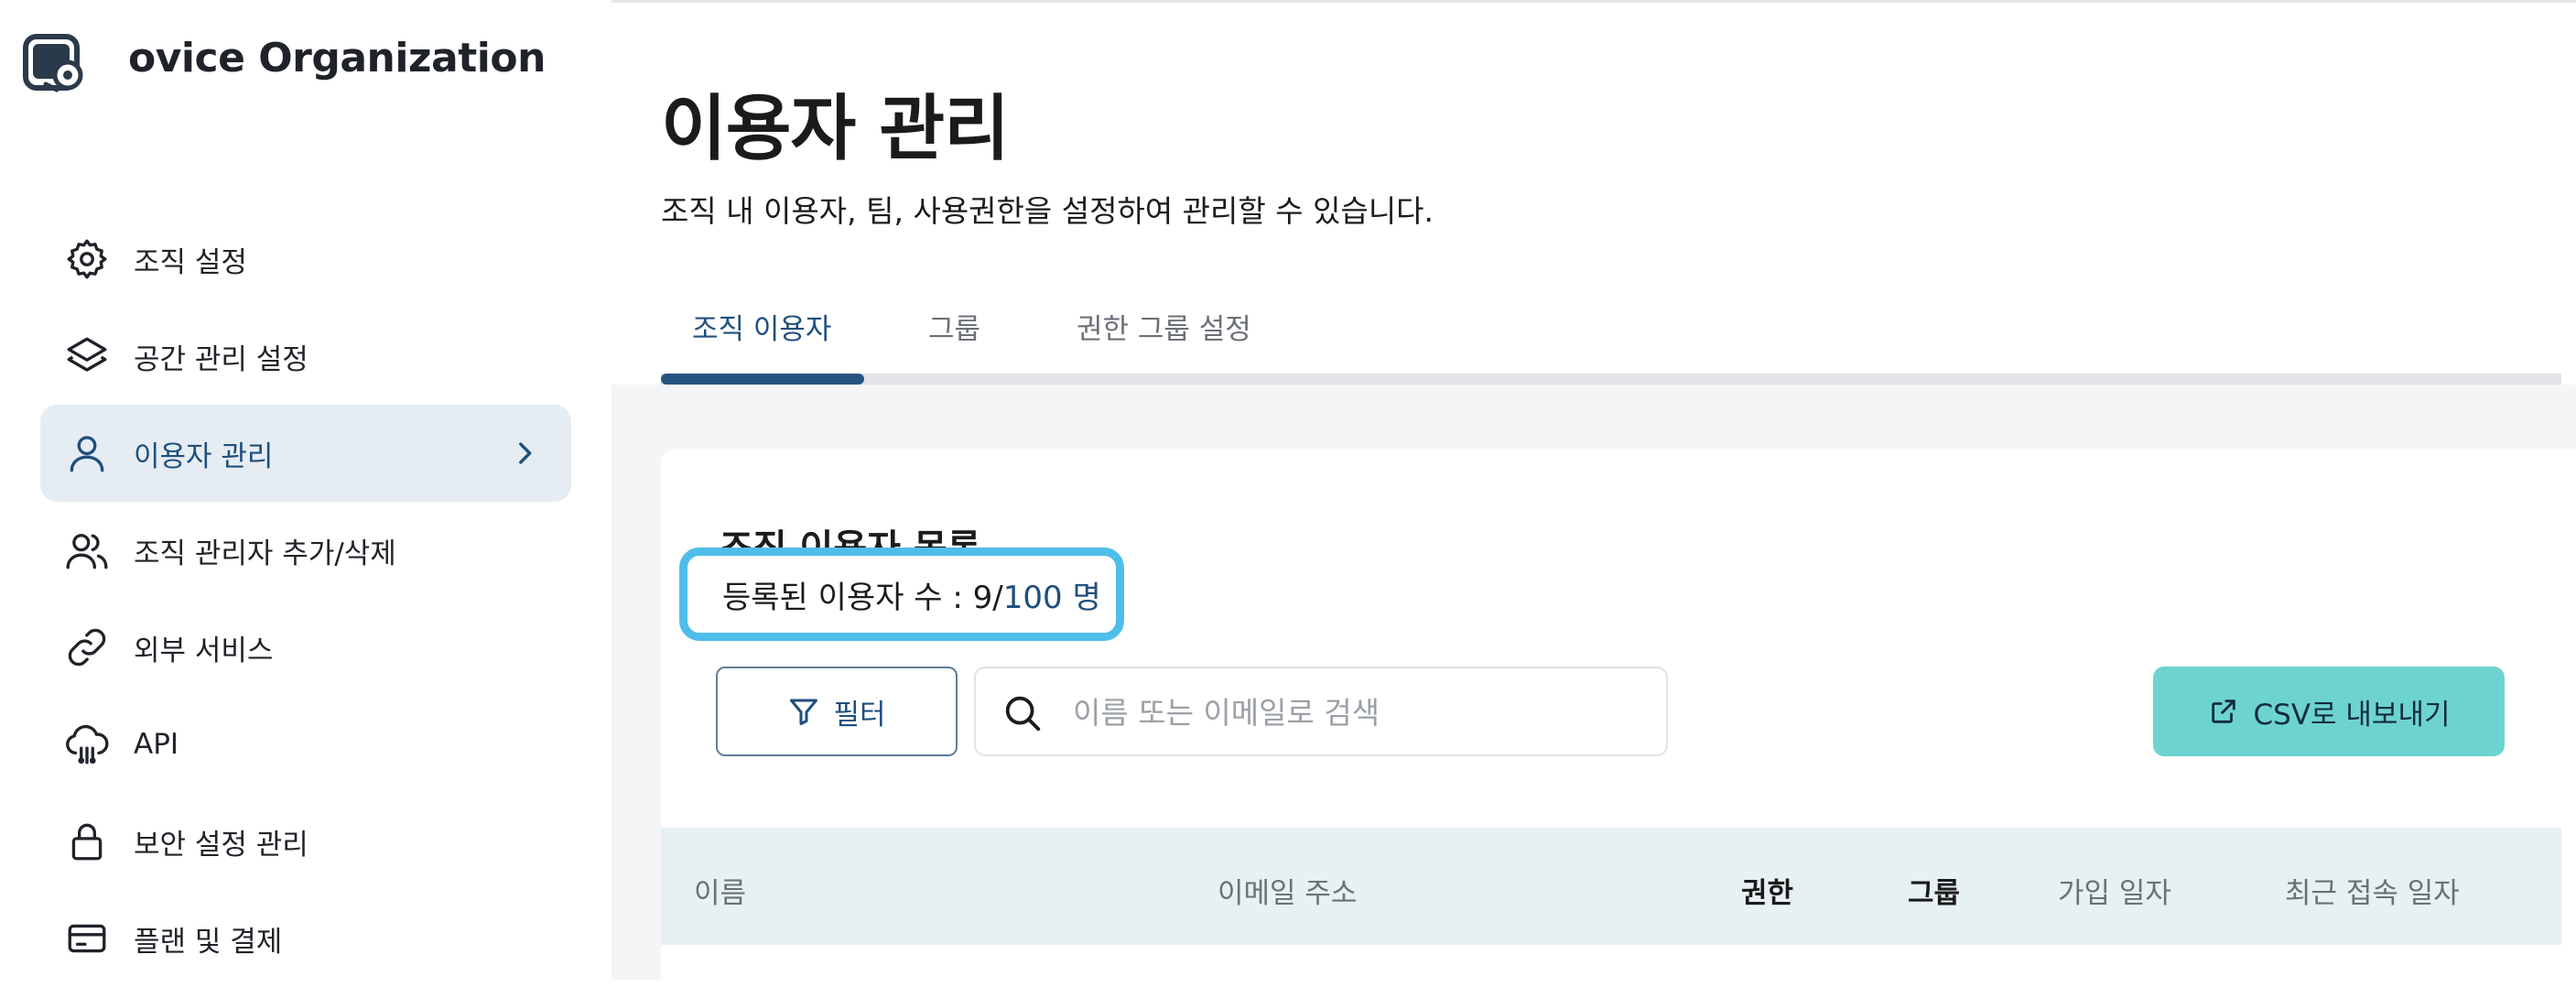 The height and width of the screenshot is (987, 2576). I want to click on sidebar-item-plan-billing: 플랜 및 결제, so click(305, 939).